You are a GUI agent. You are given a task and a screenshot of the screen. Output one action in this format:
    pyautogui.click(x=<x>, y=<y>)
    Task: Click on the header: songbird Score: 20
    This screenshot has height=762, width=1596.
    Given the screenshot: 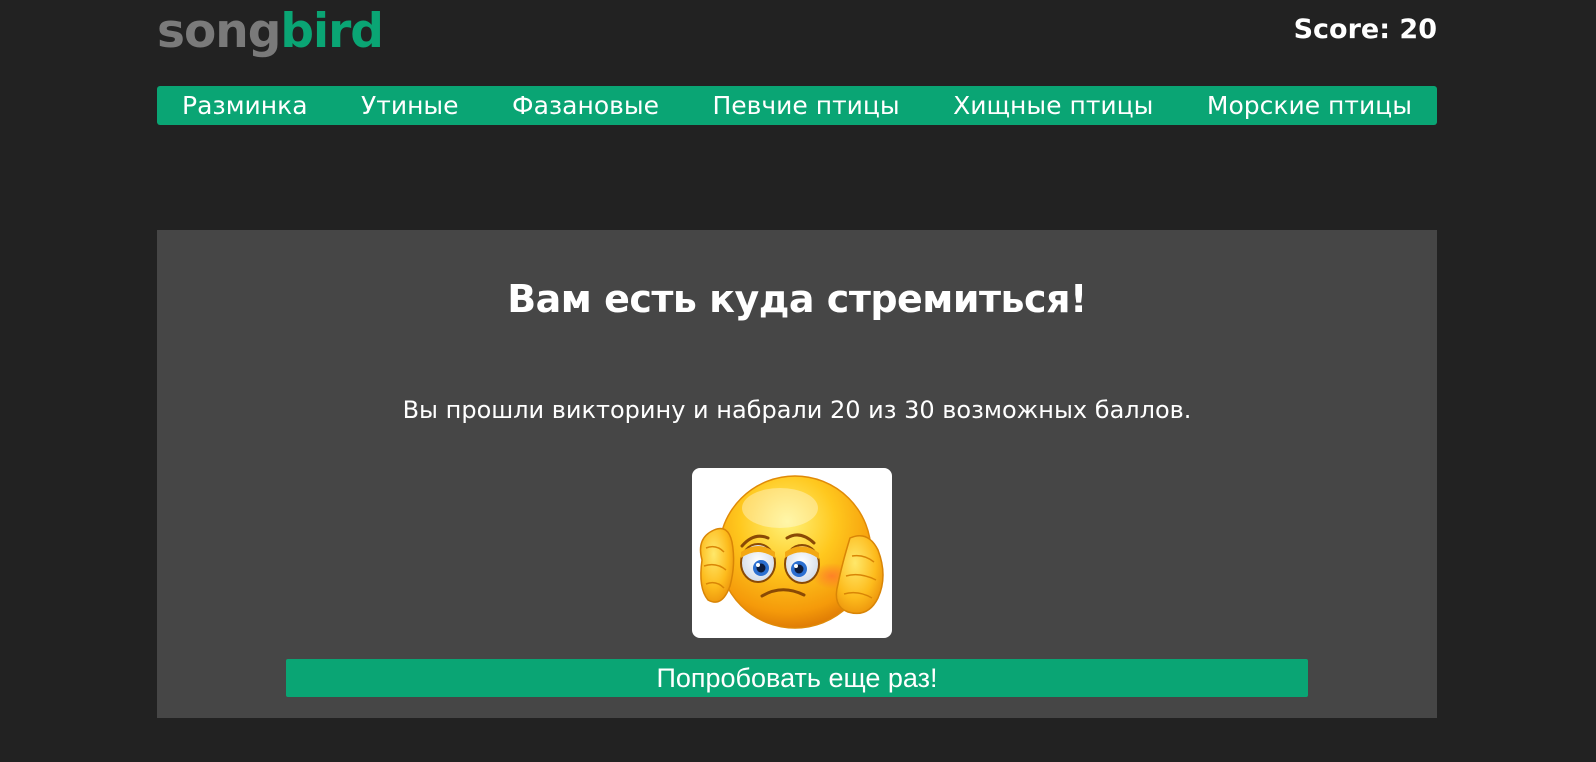 What is the action you would take?
    pyautogui.click(x=797, y=42)
    